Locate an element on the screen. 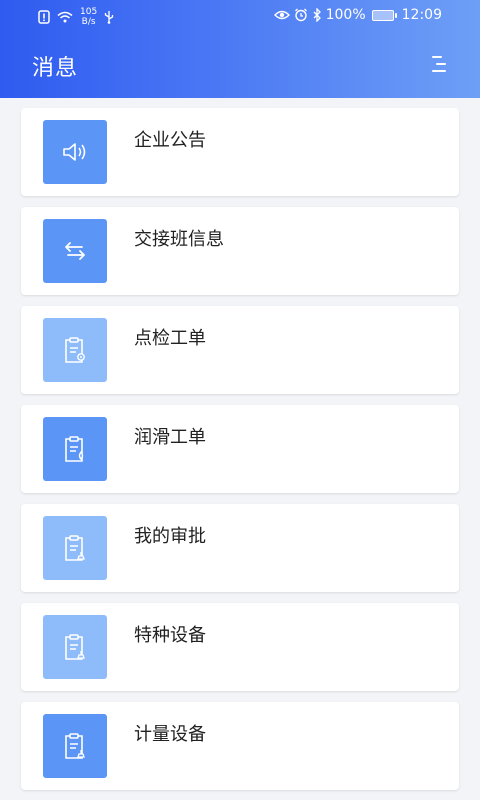 Image resolution: width=480 pixels, height=800 pixels. list-item-shift-handover: 交接班信息 is located at coordinates (240, 251).